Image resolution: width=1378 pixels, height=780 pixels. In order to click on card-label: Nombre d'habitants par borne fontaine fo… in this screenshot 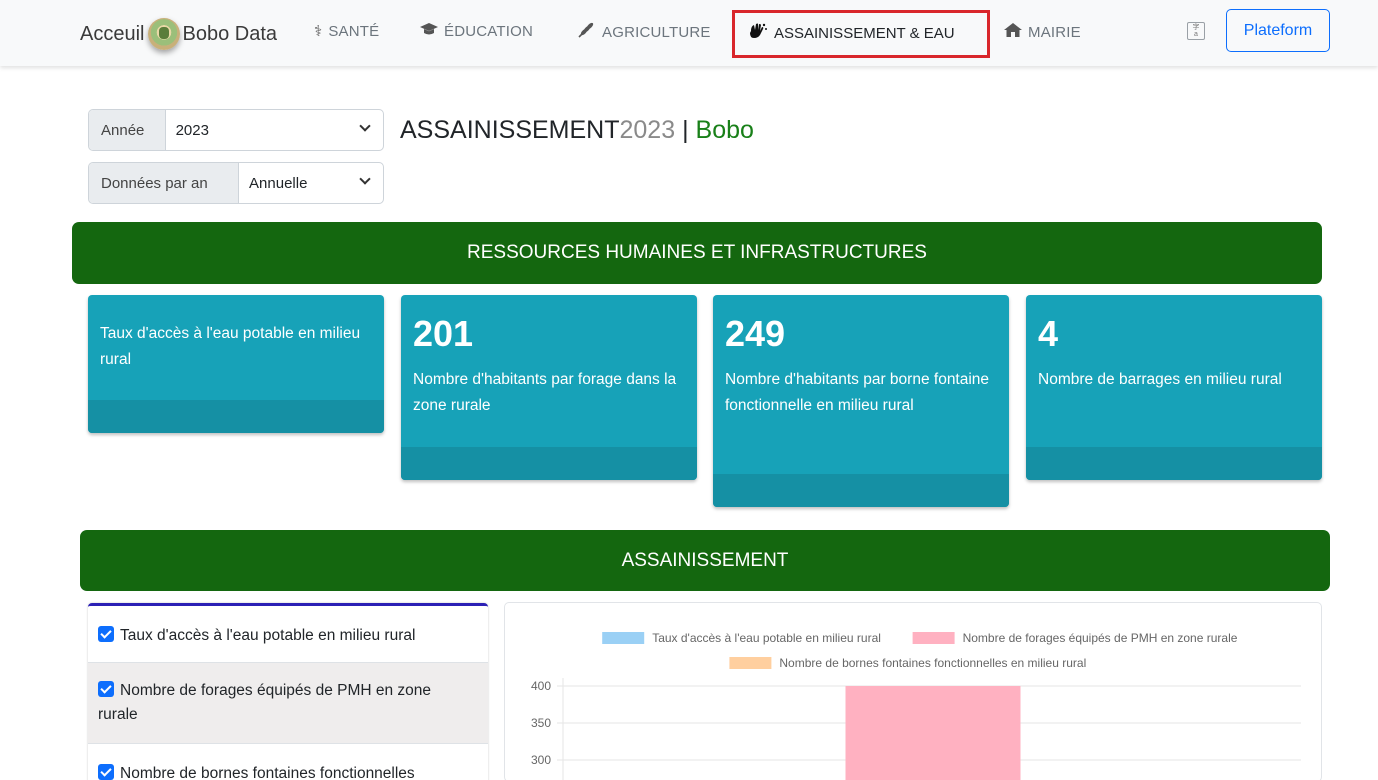, I will do `click(857, 392)`.